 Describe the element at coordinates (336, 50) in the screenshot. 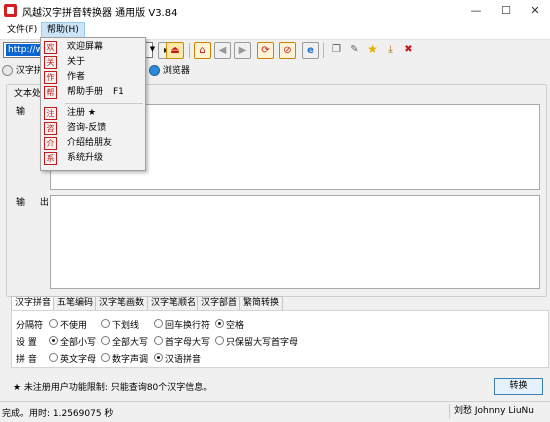

I see `copy-icon: ❐` at that location.